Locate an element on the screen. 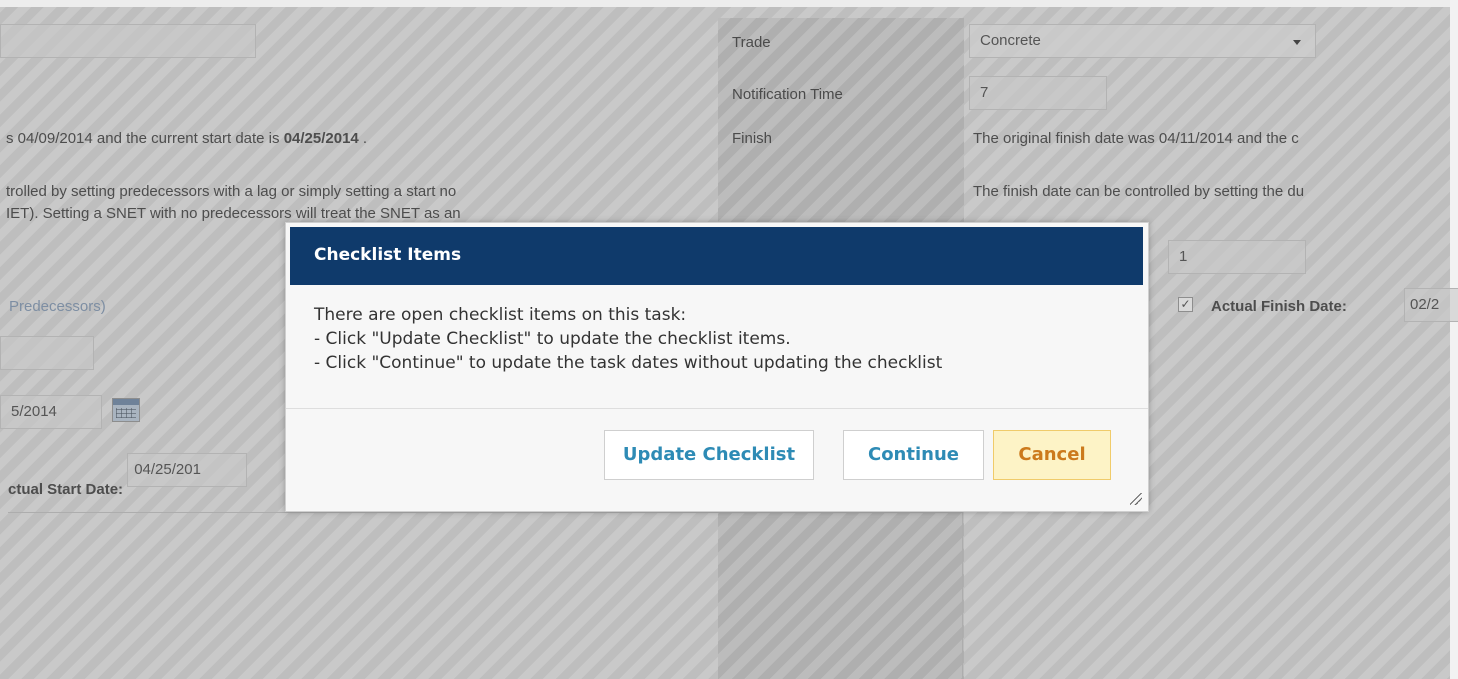 The height and width of the screenshot is (679, 1458). predecessors-link: Predecessors) is located at coordinates (57, 306).